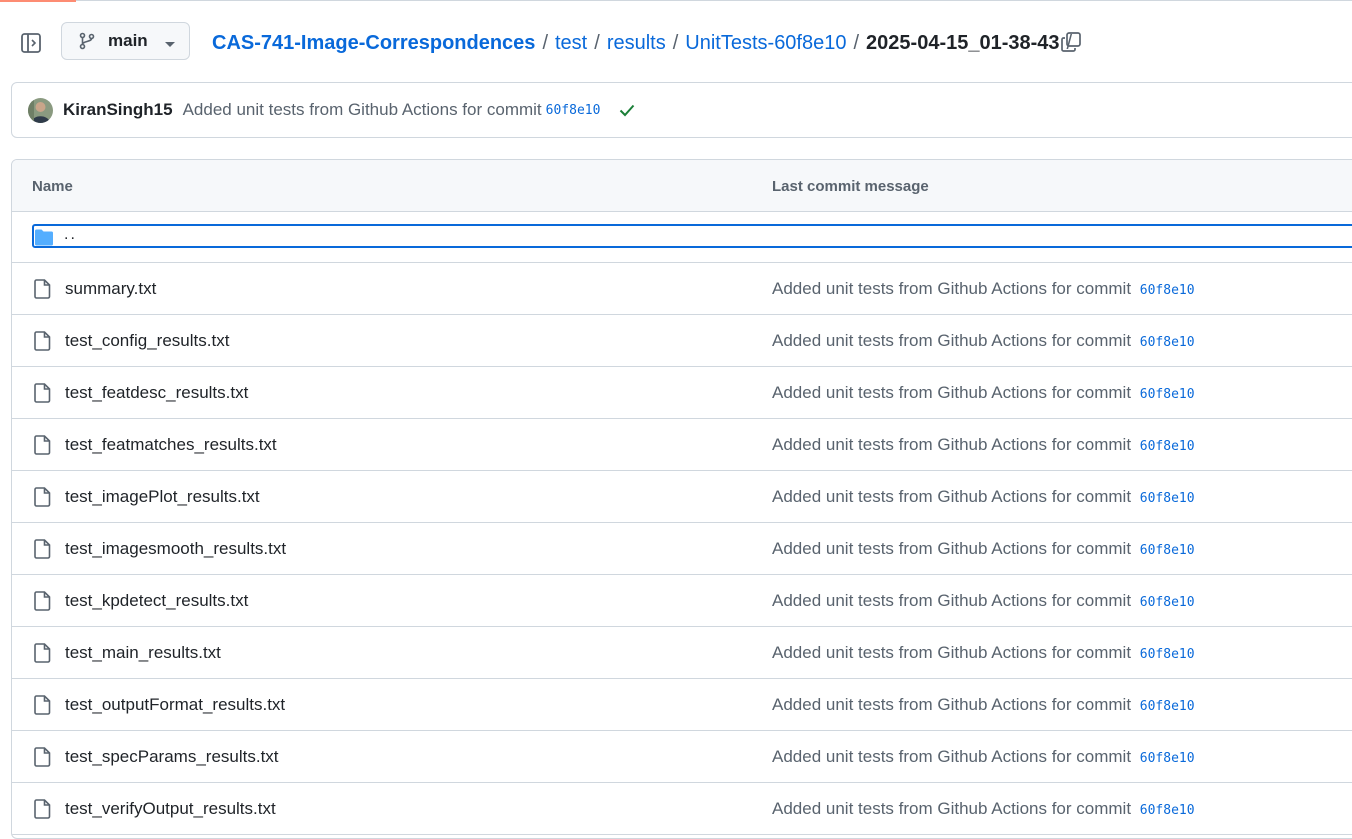 The image size is (1352, 839). I want to click on branch-selector-button: main, so click(125, 41).